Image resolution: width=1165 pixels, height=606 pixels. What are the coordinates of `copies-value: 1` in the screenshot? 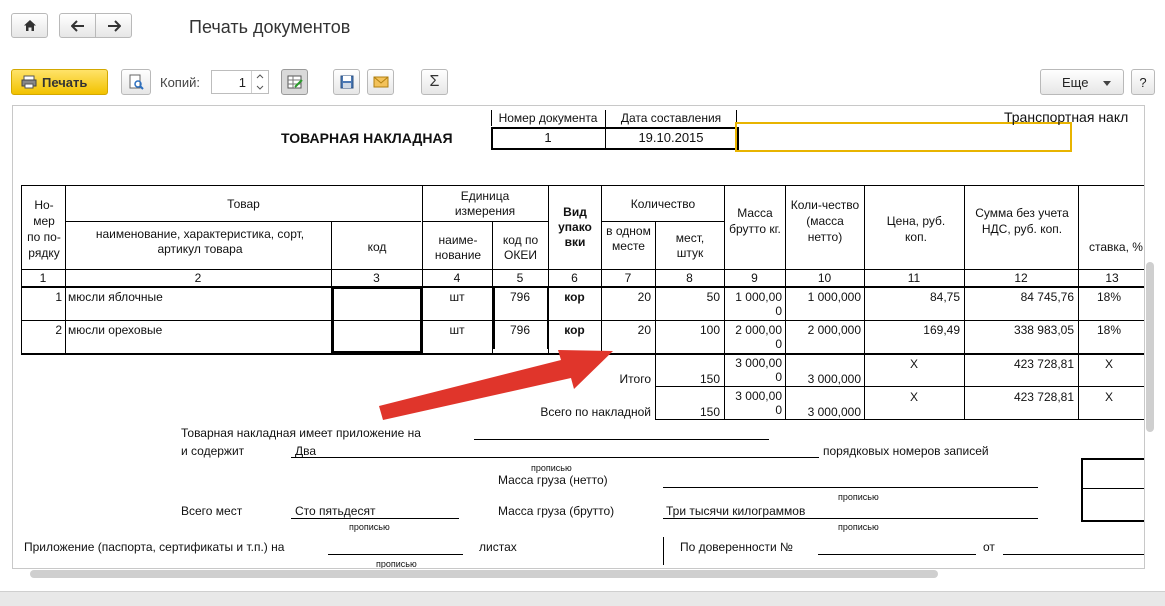 It's located at (242, 82).